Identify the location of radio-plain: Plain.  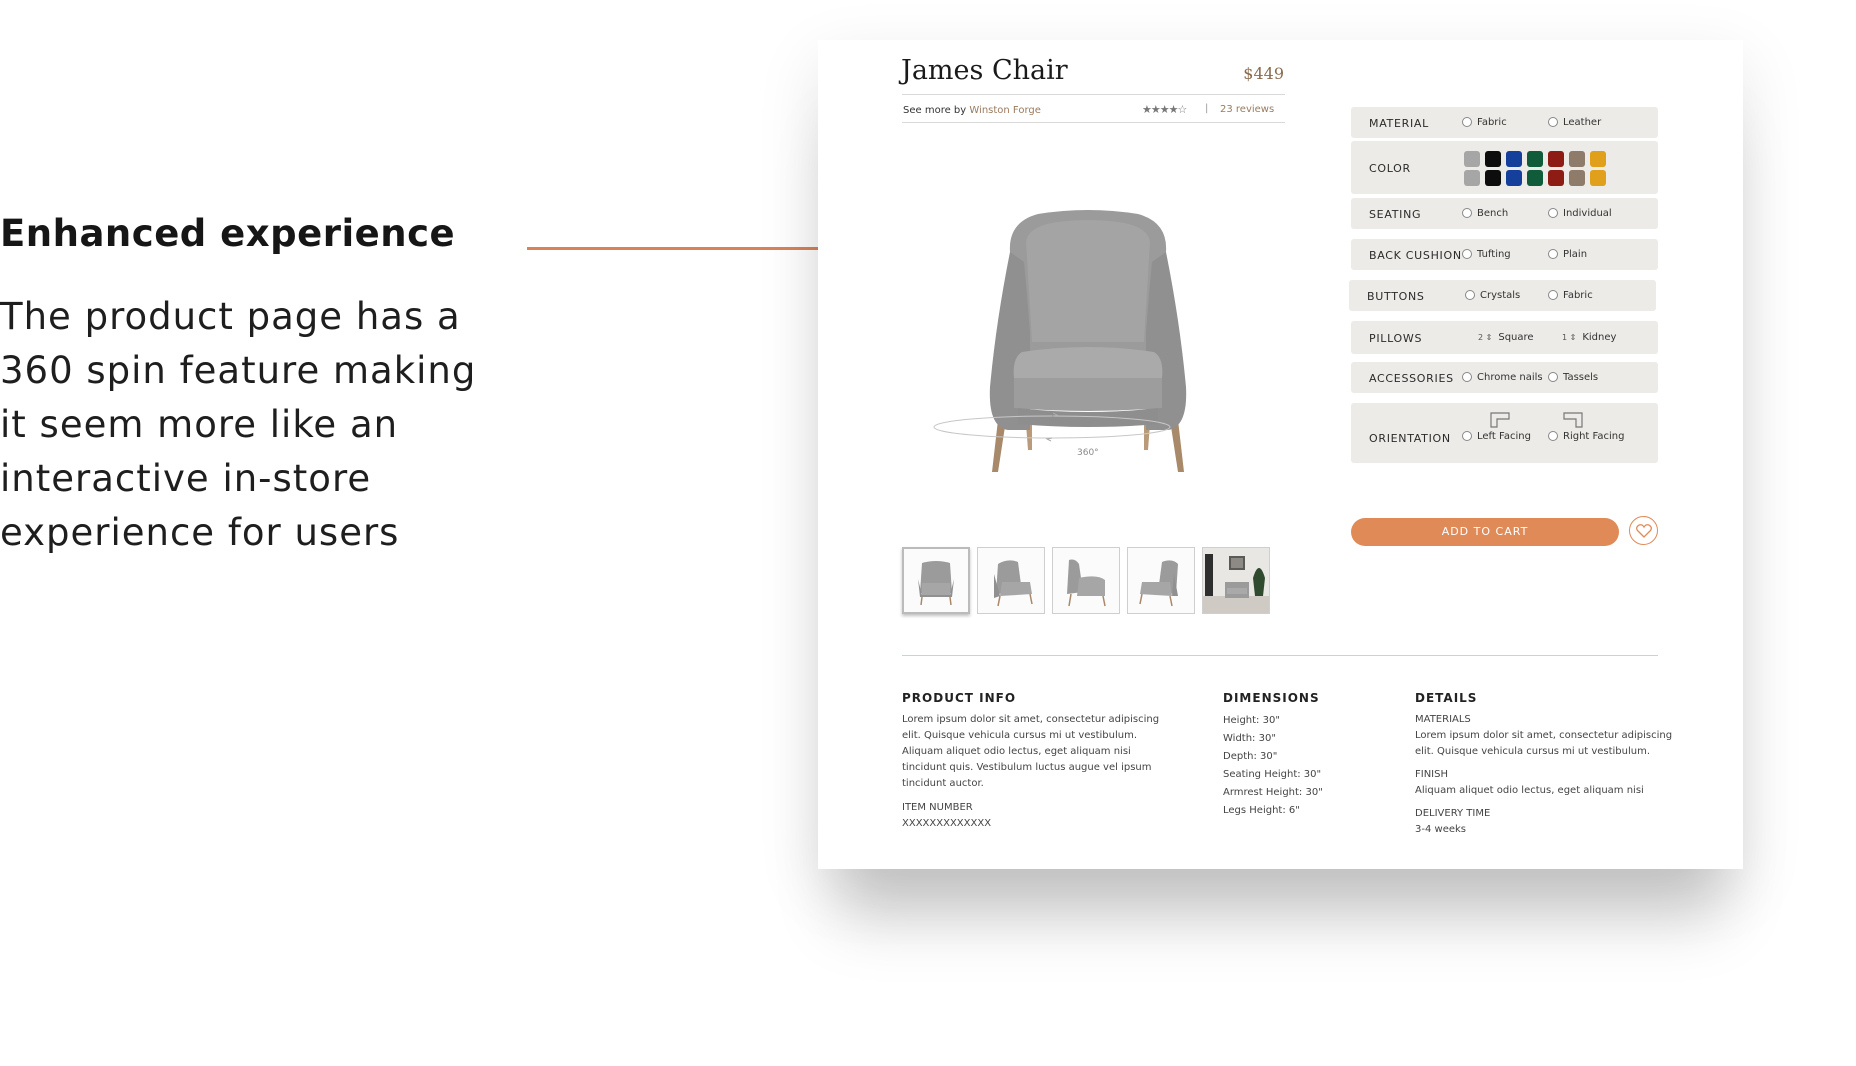
(1567, 254).